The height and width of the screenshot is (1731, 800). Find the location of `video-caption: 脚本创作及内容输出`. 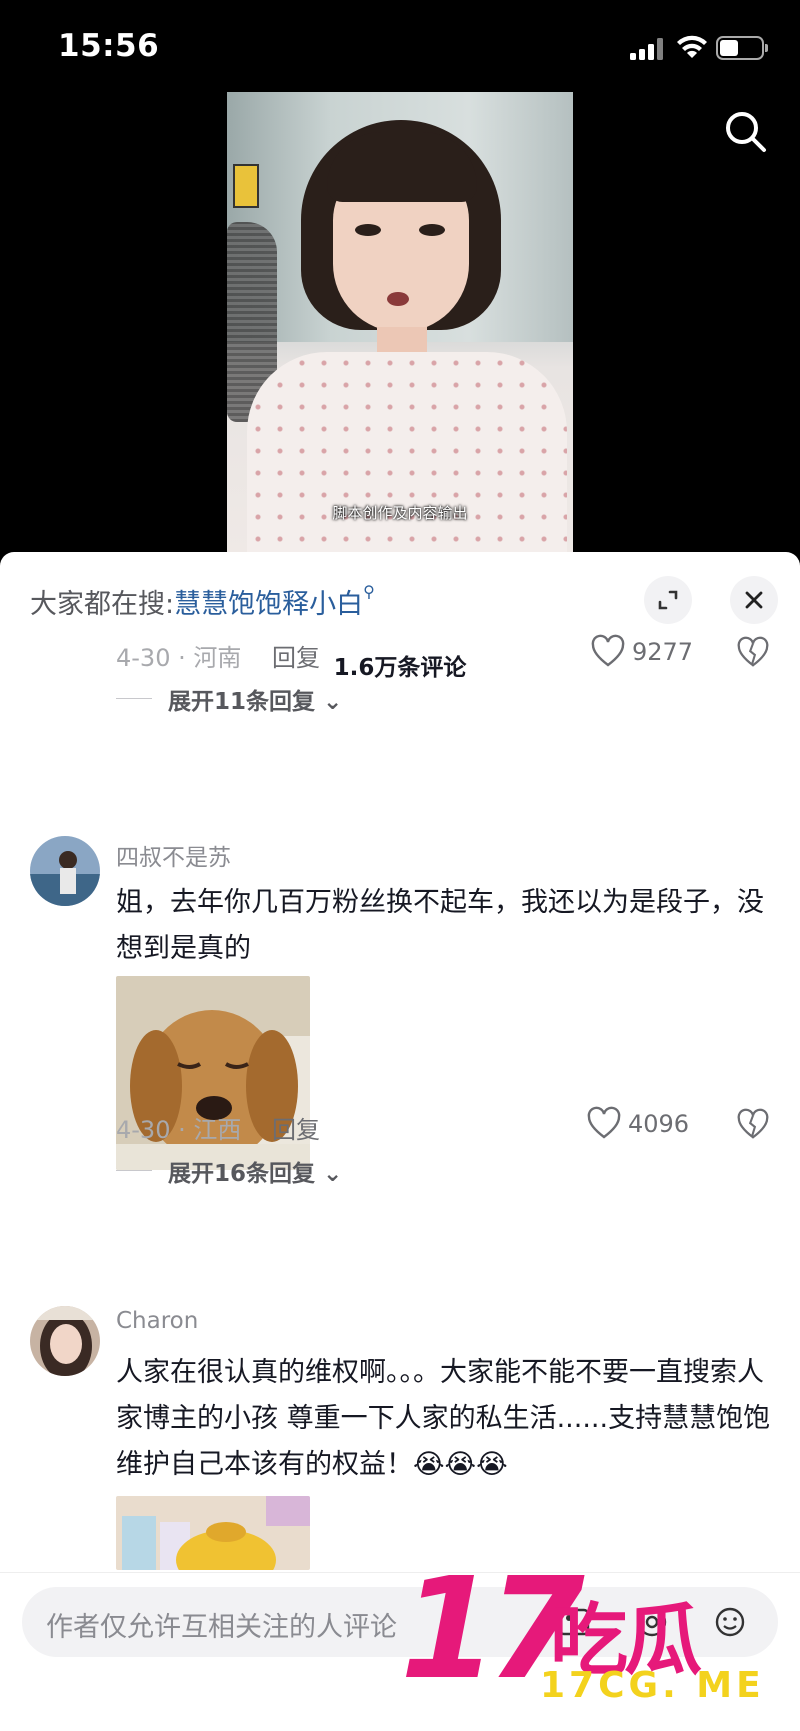

video-caption: 脚本创作及内容输出 is located at coordinates (400, 513).